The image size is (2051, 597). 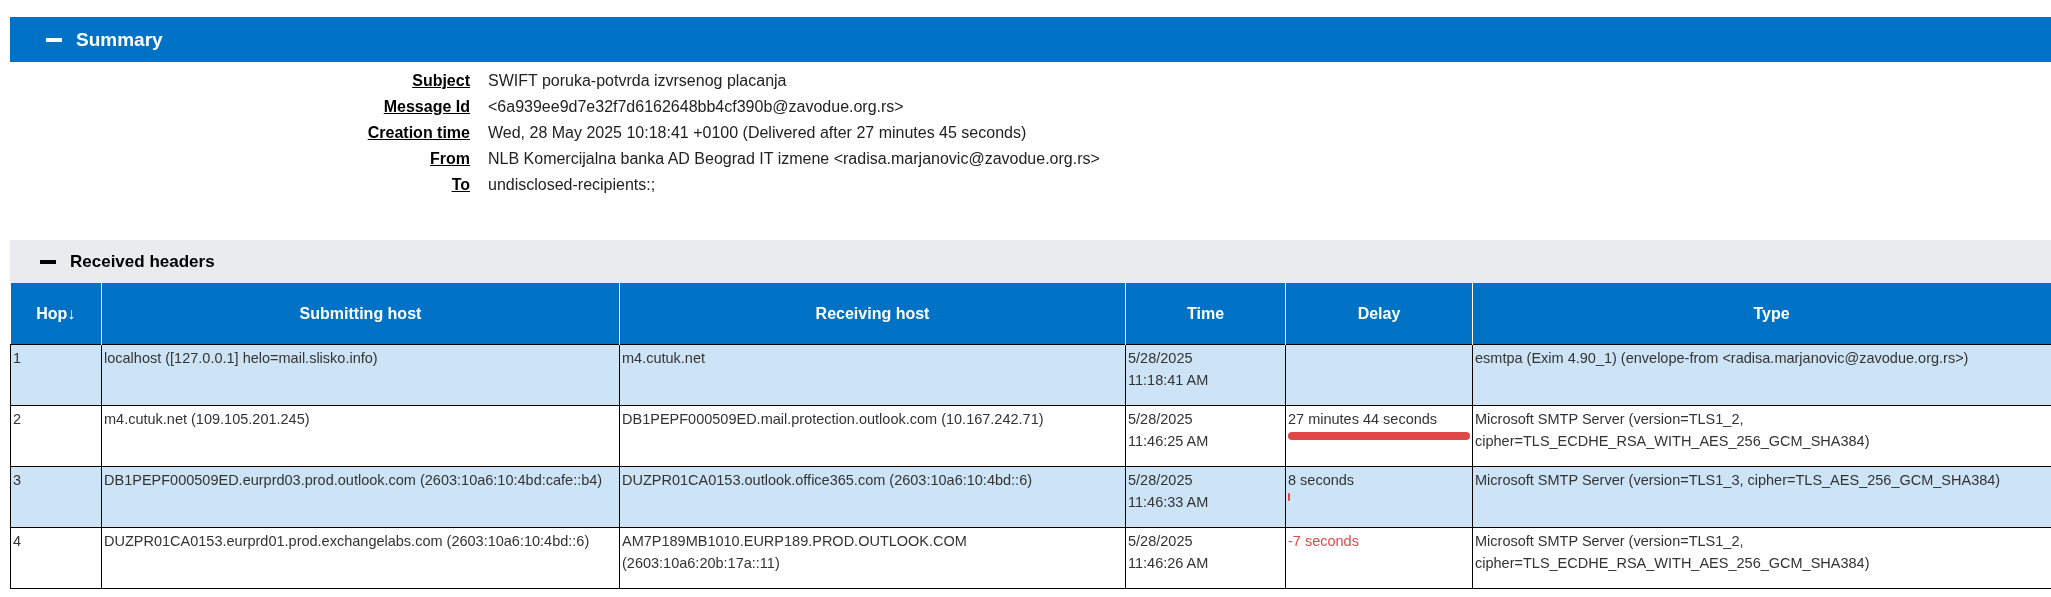 I want to click on table-cell: m4.cutuk.net, so click(x=872, y=375).